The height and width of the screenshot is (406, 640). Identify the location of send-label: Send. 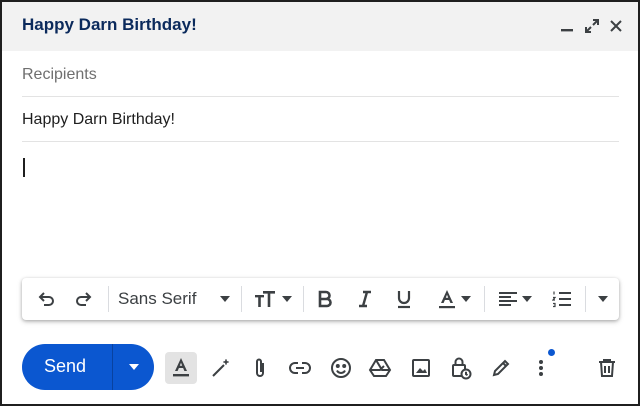
(65, 366).